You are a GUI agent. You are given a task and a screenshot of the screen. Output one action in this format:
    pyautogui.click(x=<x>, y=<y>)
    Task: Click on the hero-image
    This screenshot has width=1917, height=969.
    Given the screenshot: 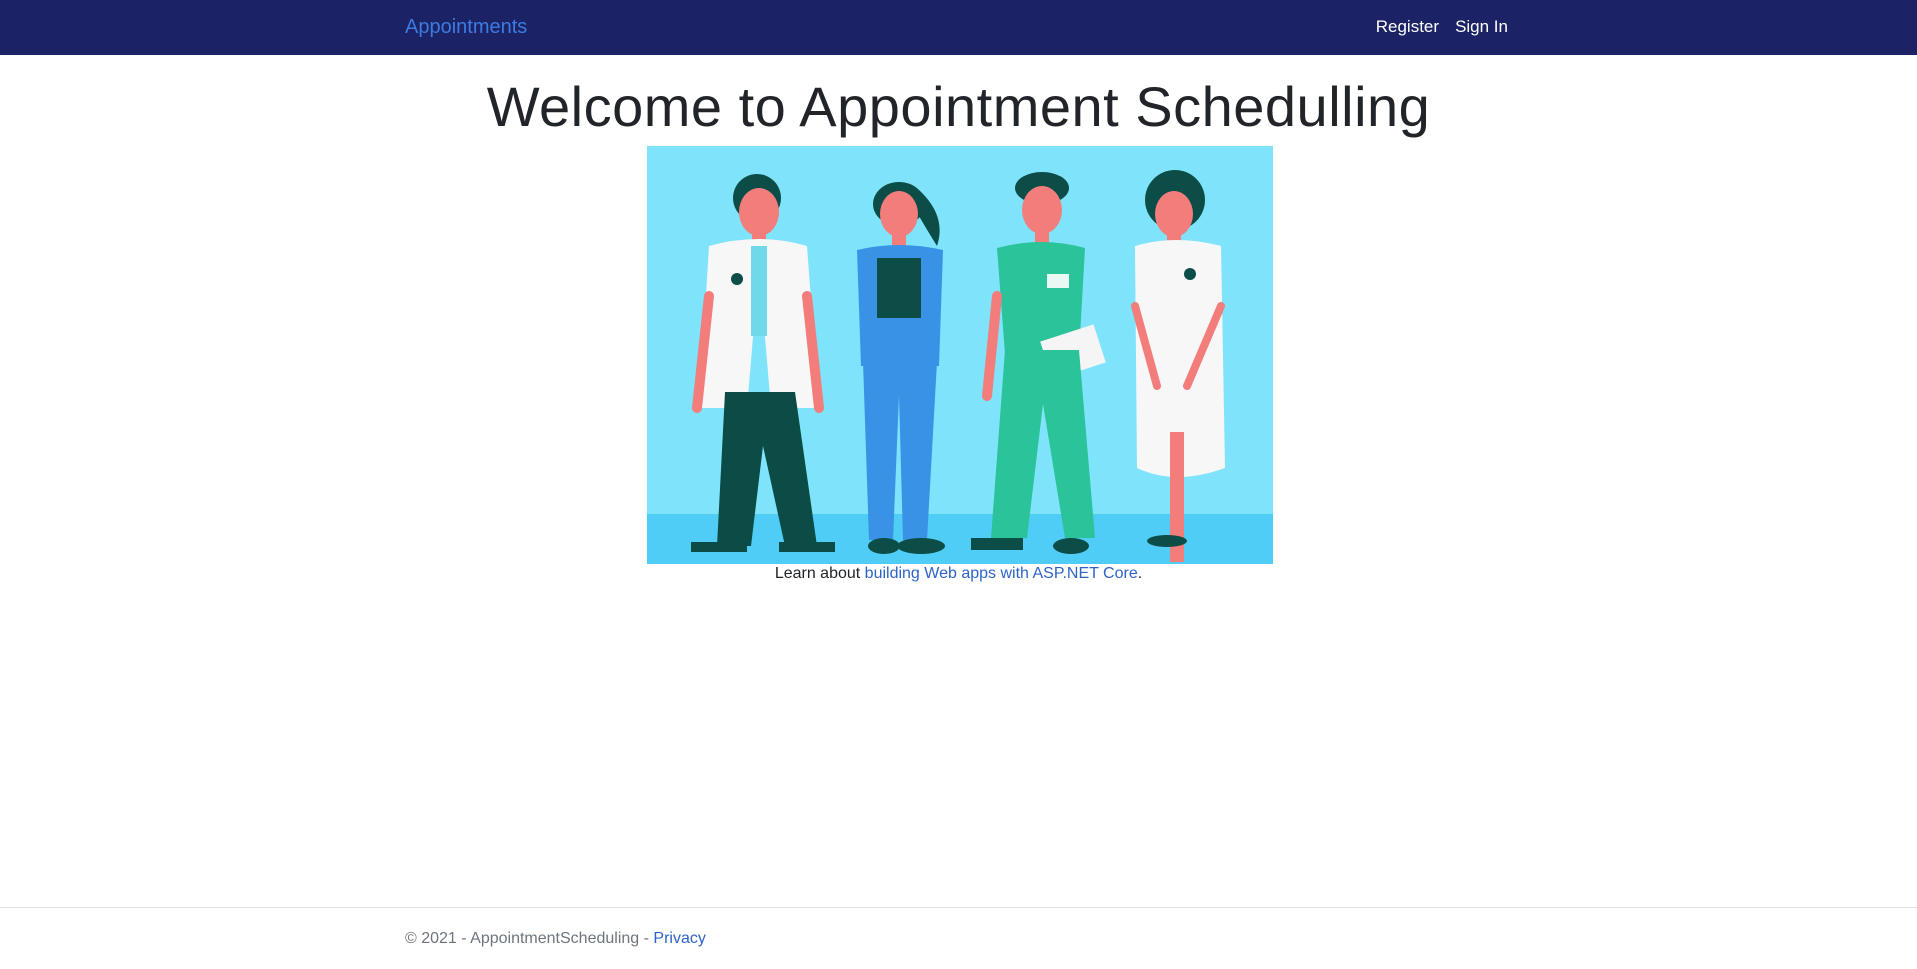 What is the action you would take?
    pyautogui.click(x=960, y=355)
    